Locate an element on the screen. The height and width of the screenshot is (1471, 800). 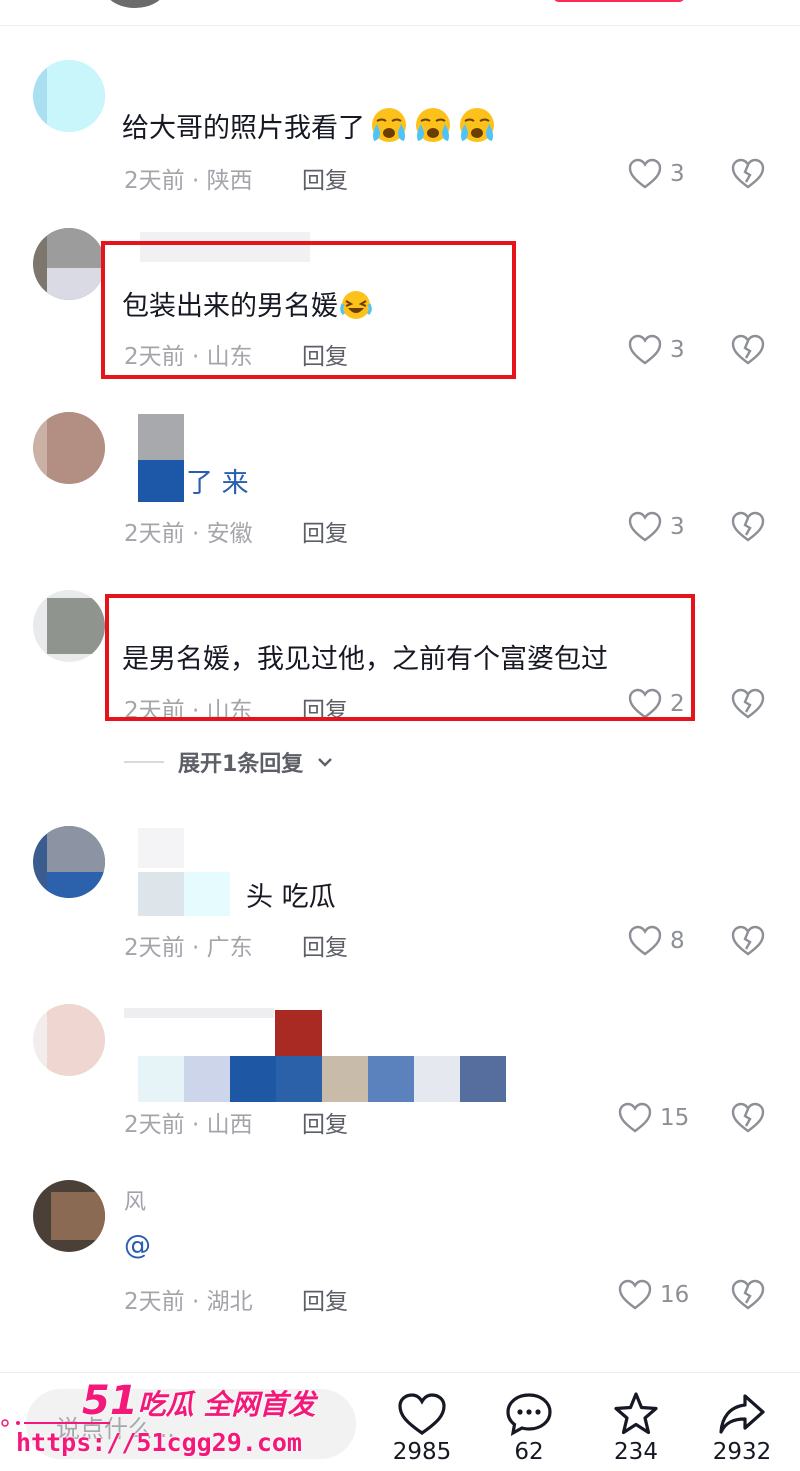
like-button: 16 is located at coordinates (653, 1295).